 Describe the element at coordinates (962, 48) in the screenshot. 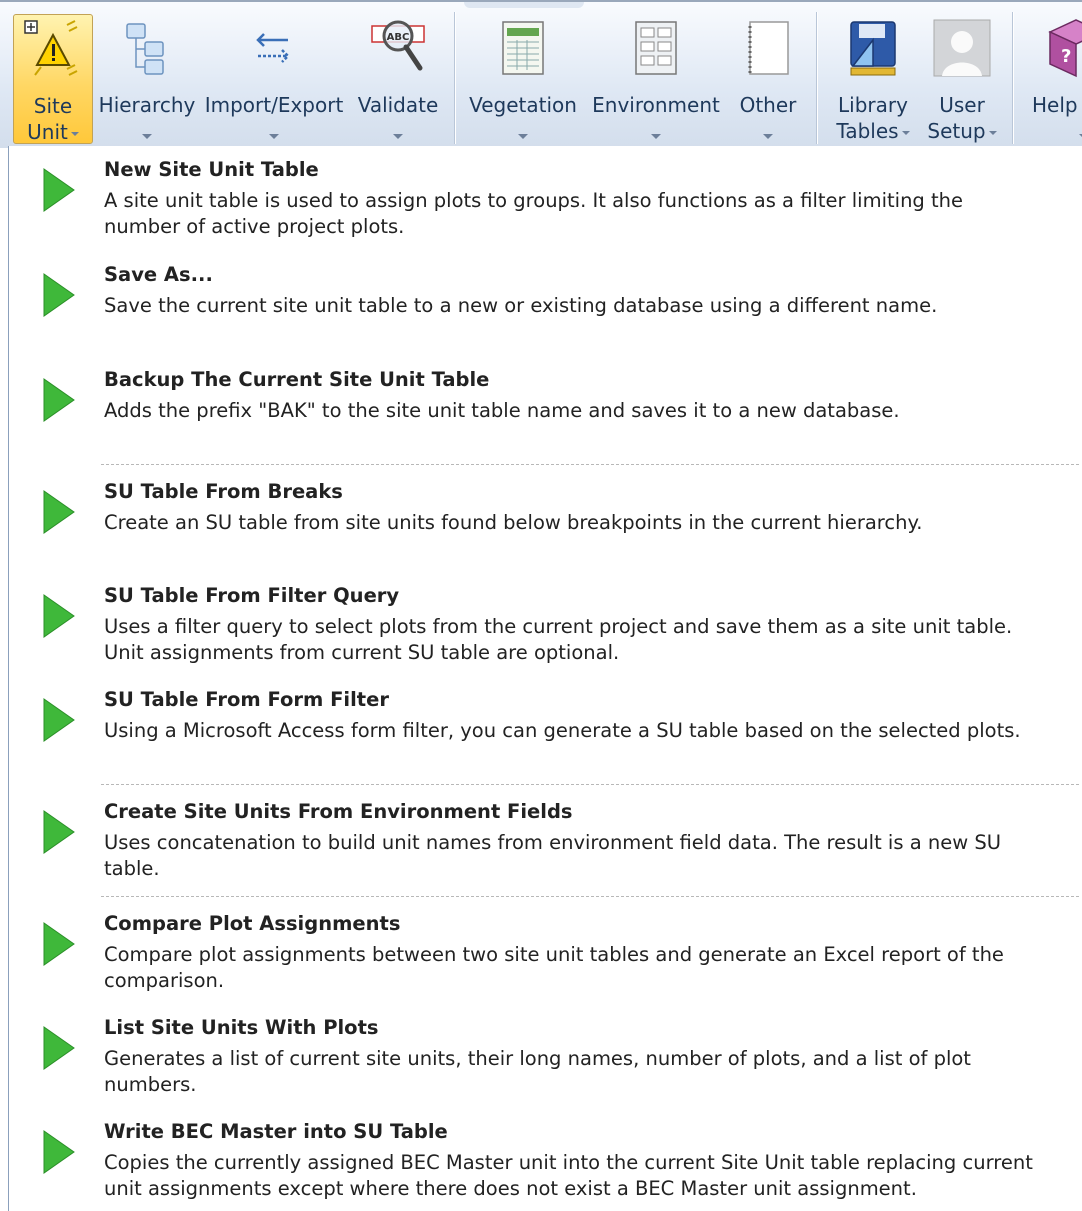

I see `user-avatar-icon` at that location.